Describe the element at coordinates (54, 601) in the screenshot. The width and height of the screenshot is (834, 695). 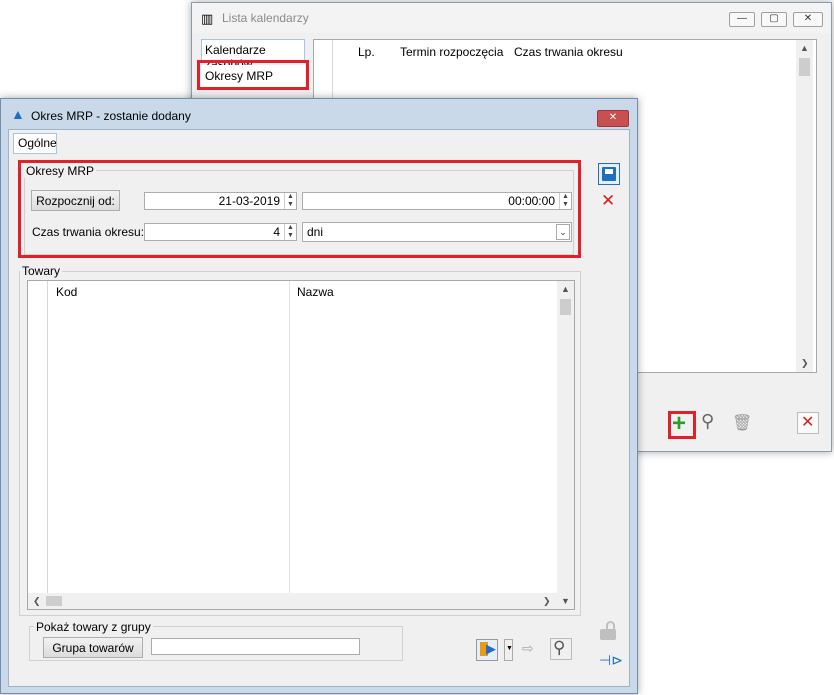
I see `scroll-thumb-horizontal` at that location.